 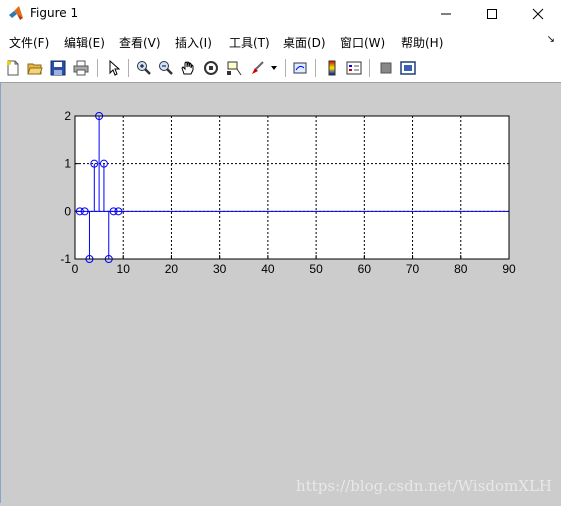 I want to click on x-tick-label: 70, so click(x=413, y=269).